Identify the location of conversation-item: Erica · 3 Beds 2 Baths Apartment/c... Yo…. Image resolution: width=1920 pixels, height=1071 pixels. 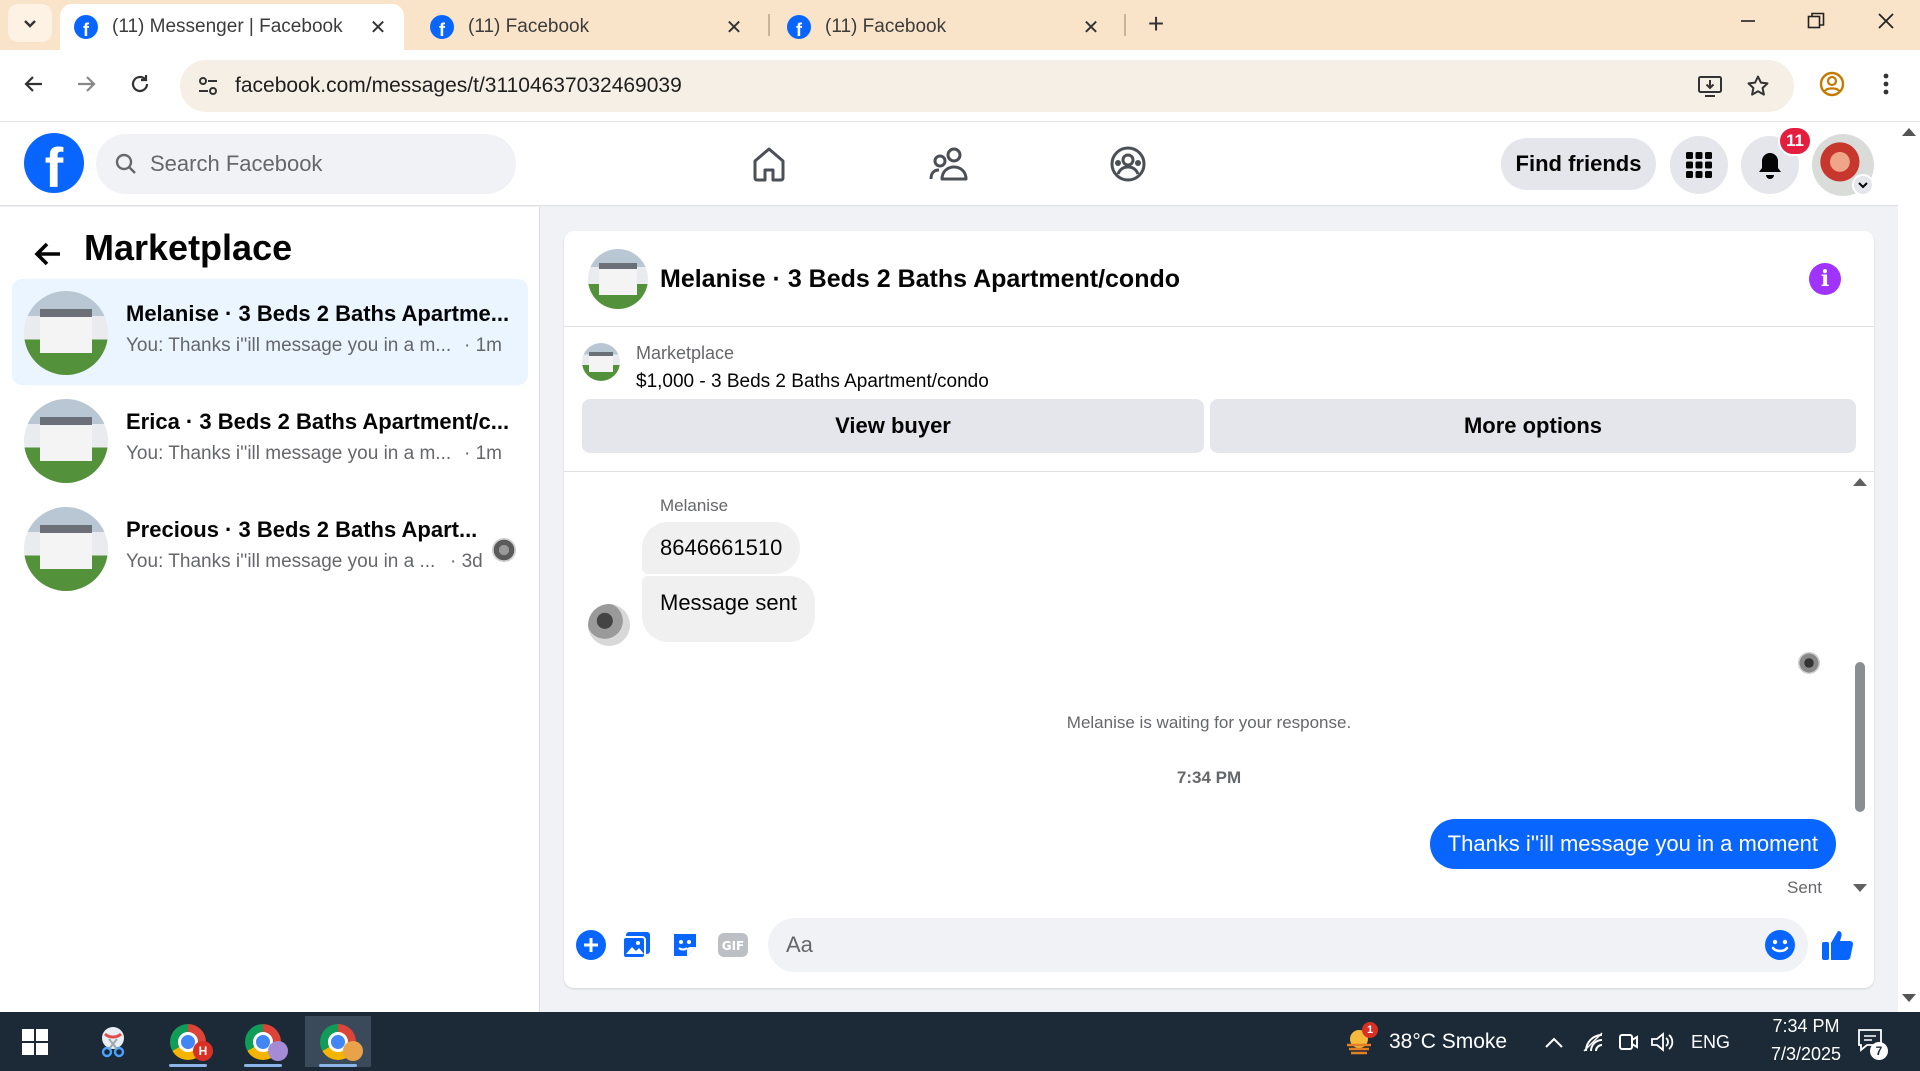
(270, 440).